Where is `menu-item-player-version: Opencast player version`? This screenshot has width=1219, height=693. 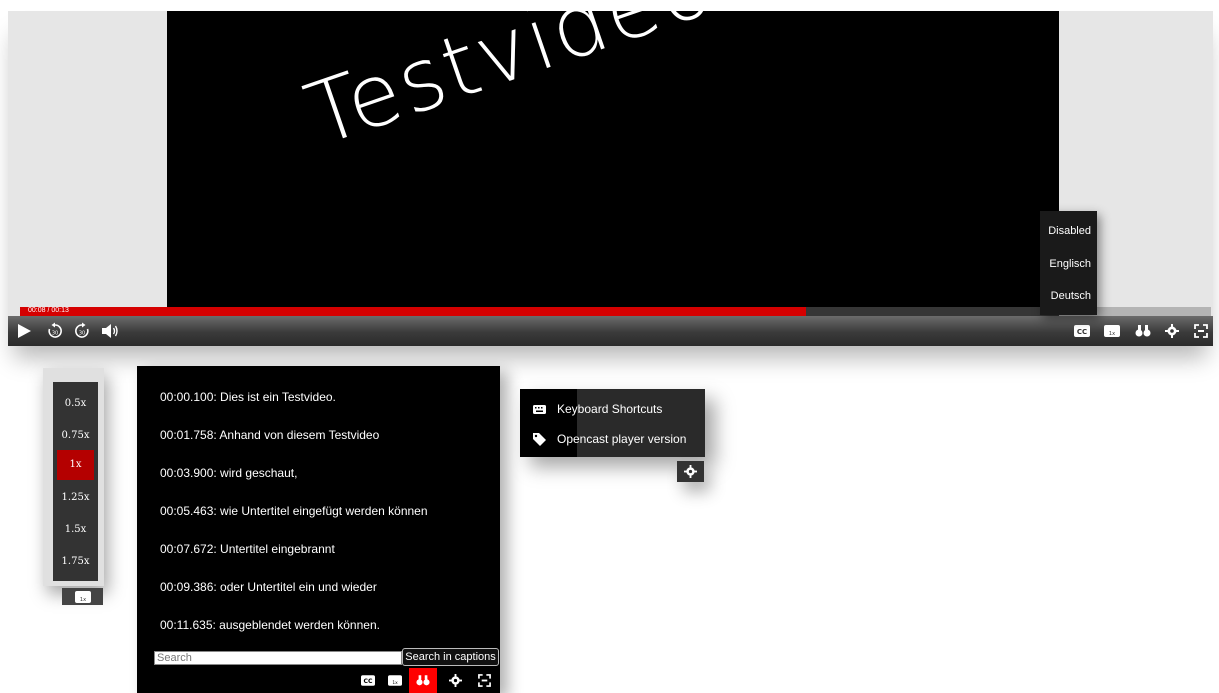
menu-item-player-version: Opencast player version is located at coordinates (609, 439).